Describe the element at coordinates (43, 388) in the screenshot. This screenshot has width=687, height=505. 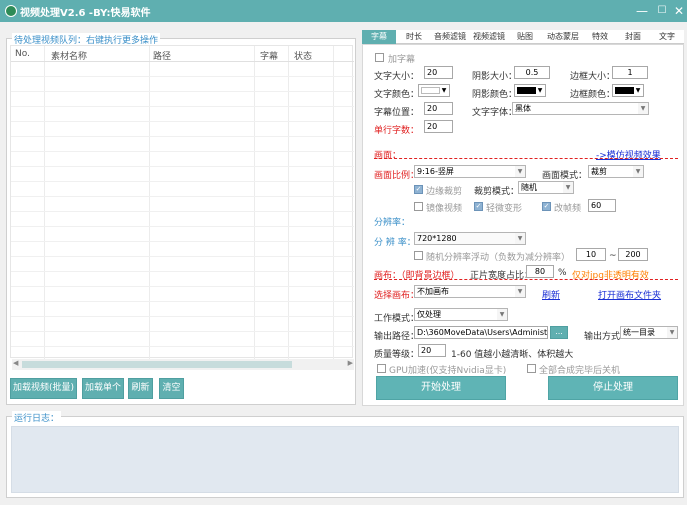
I see `load-batch-button: 加载视频(批量)` at that location.